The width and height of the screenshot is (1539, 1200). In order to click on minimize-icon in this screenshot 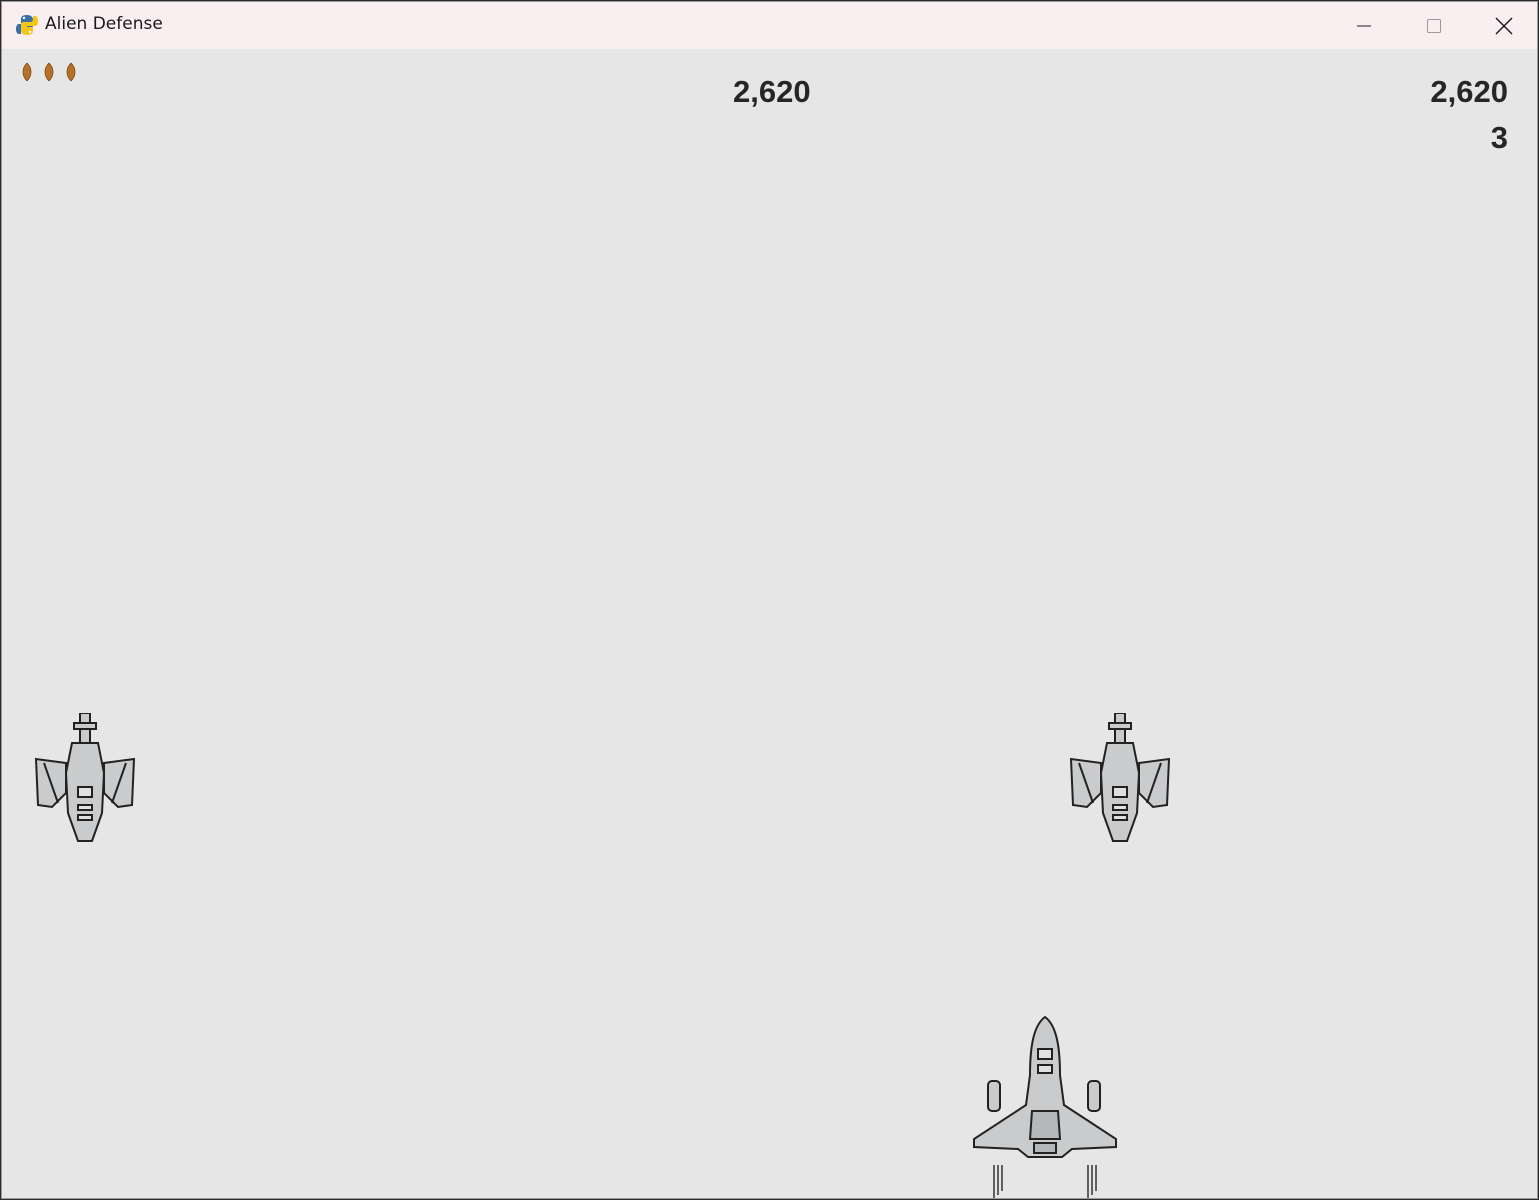, I will do `click(1364, 25)`.